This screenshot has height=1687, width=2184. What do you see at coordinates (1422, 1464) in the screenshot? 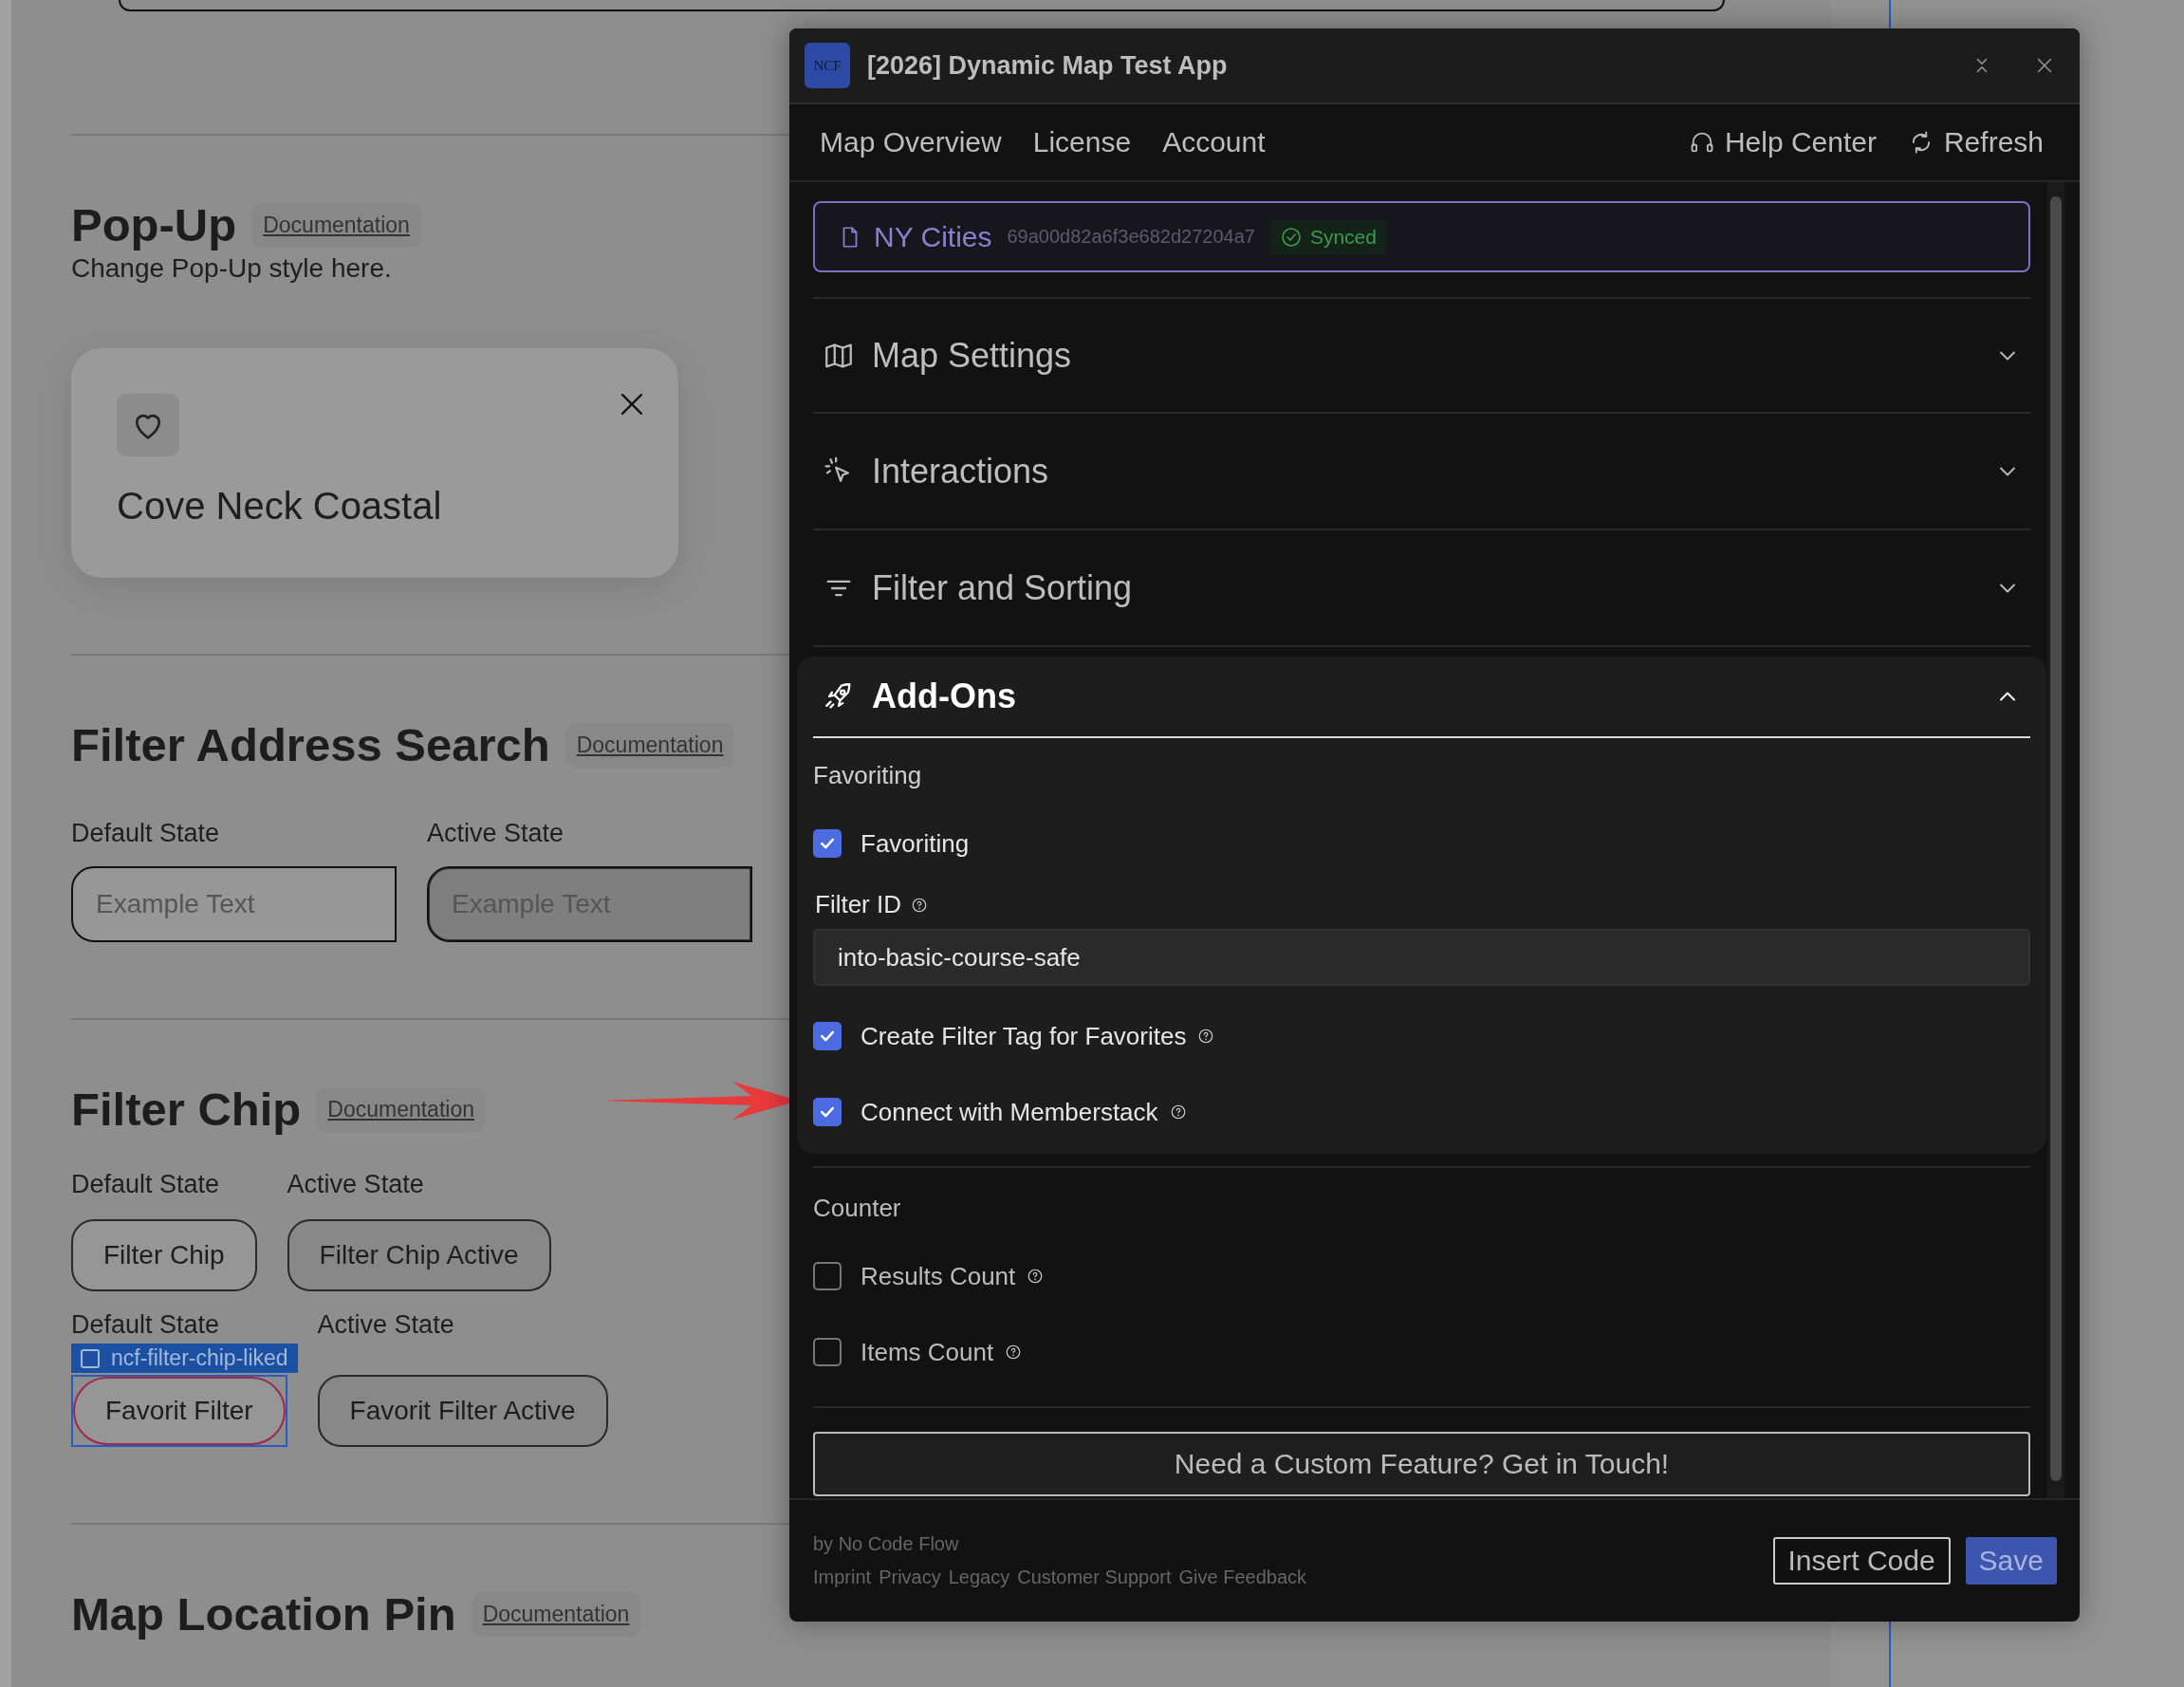
I see `contact-button: Need a Custom Feature? Get in Touch!` at bounding box center [1422, 1464].